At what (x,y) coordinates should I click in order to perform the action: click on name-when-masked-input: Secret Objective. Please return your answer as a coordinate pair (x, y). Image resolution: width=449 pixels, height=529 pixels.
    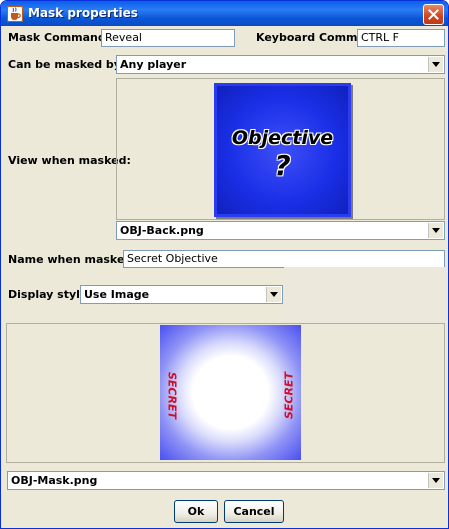
    Looking at the image, I should click on (284, 259).